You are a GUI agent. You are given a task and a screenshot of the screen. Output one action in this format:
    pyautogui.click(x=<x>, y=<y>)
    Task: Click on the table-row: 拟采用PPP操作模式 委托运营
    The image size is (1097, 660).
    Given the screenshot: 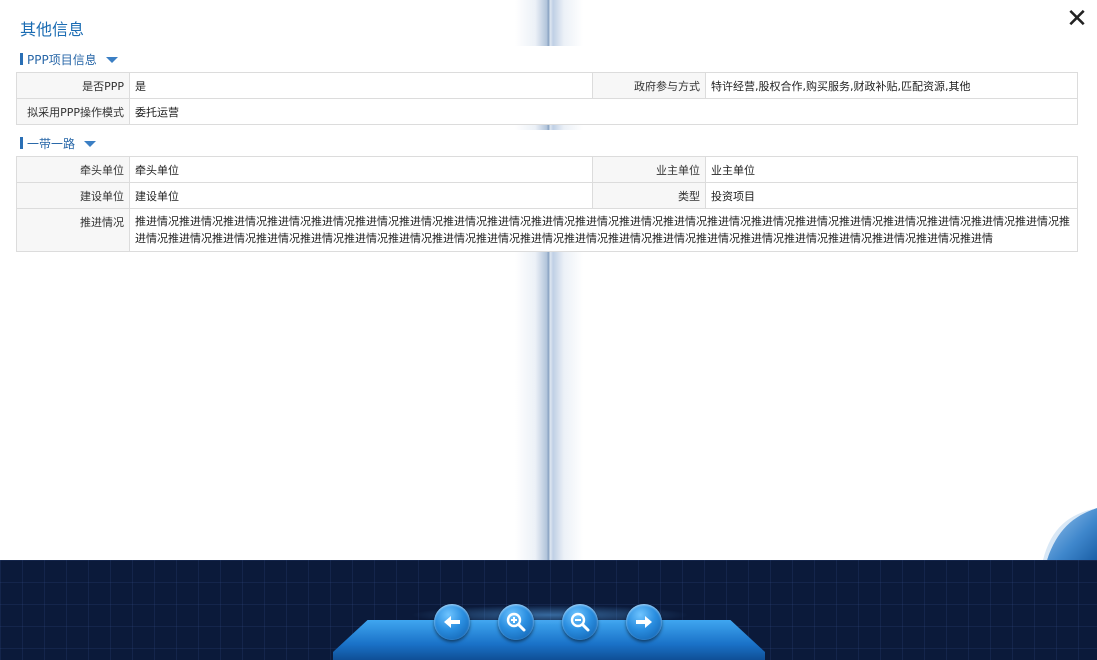 What is the action you would take?
    pyautogui.click(x=547, y=111)
    